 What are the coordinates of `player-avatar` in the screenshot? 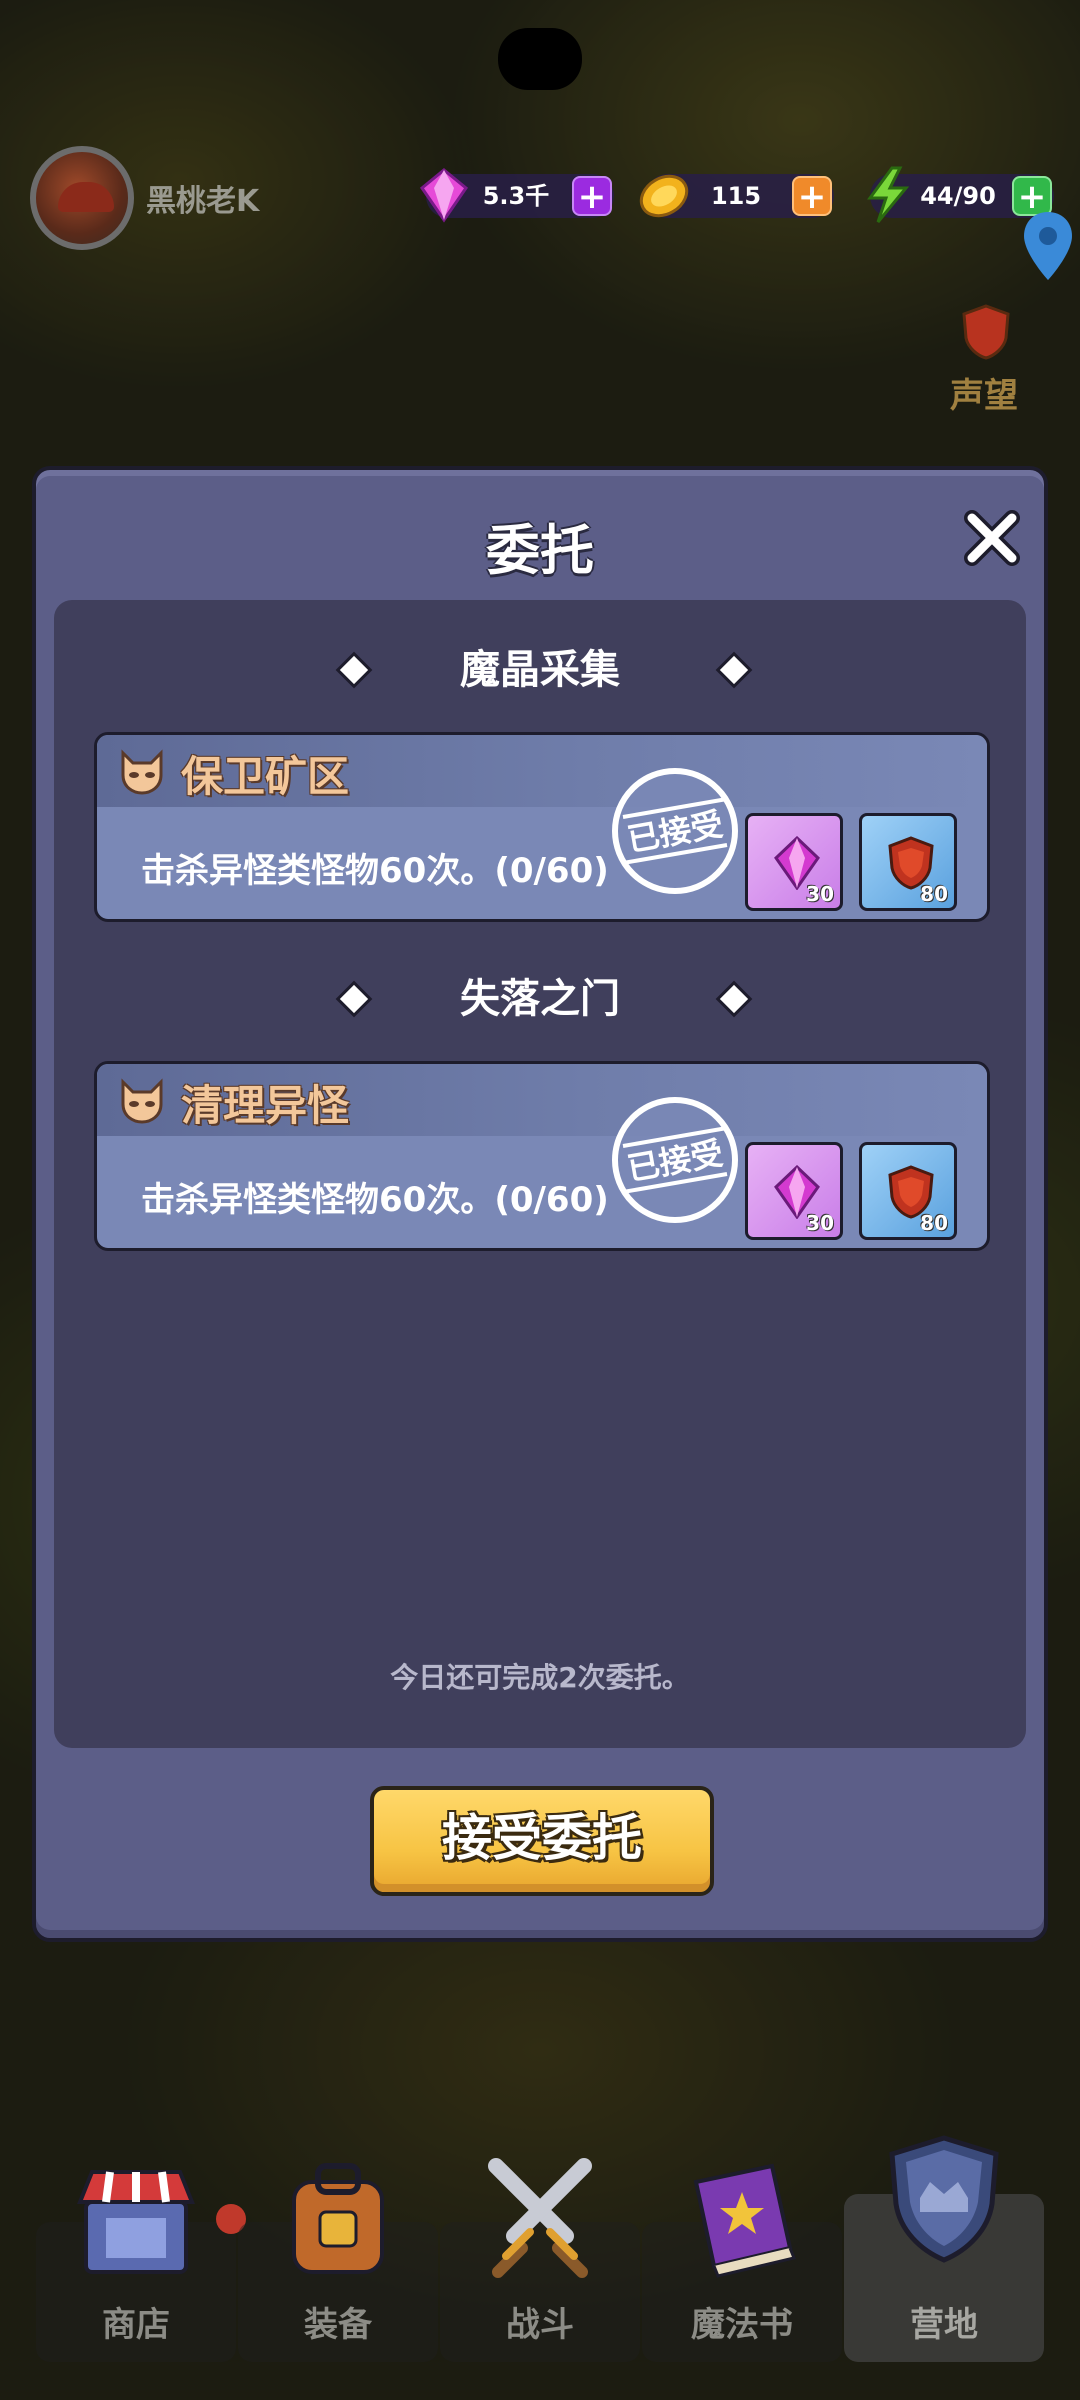 It's located at (82, 198).